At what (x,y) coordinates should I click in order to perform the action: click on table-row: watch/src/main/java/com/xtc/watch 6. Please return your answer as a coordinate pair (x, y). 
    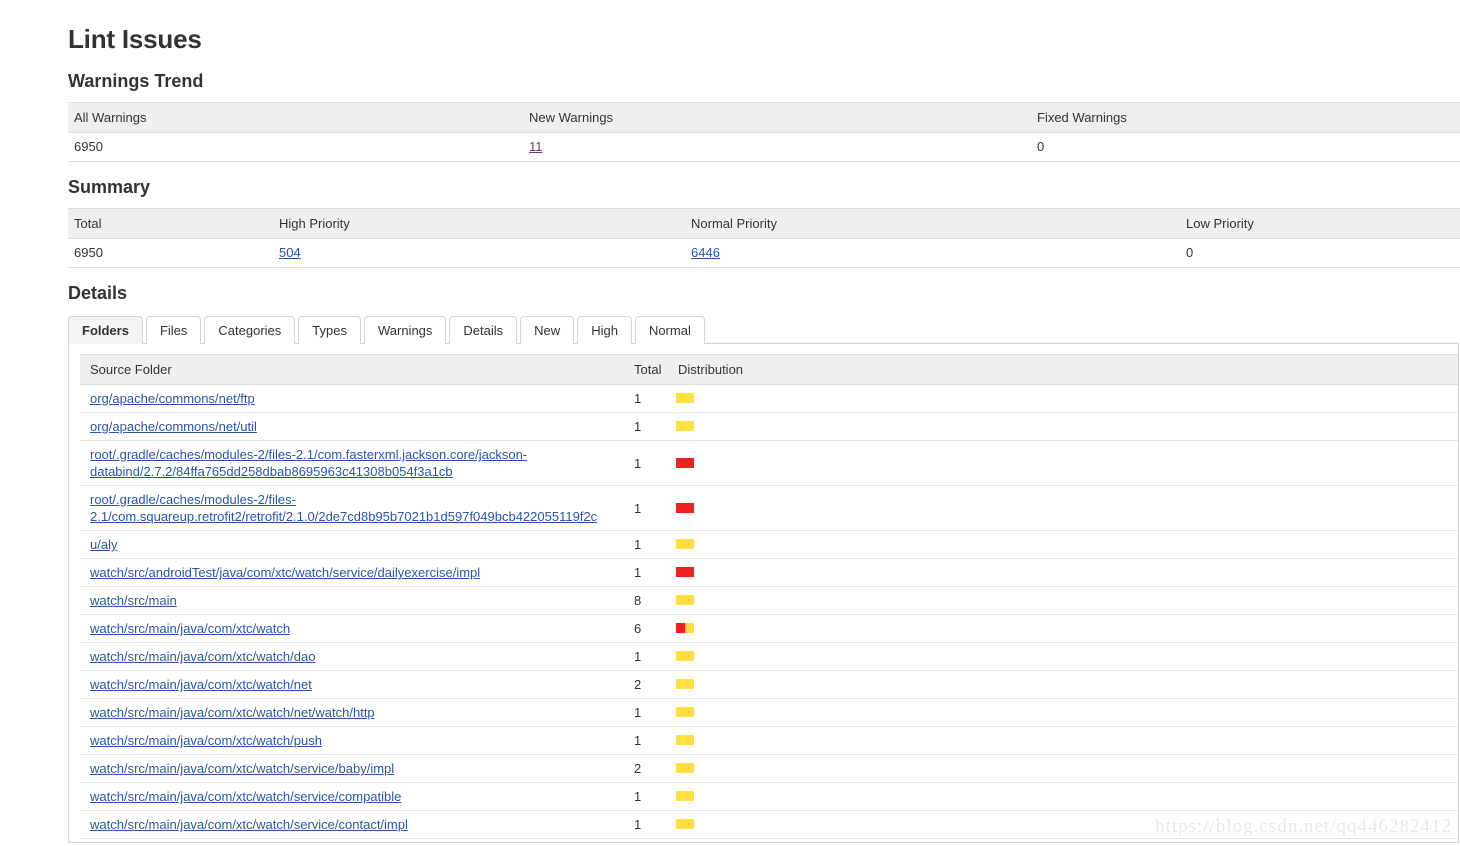
    Looking at the image, I should click on (769, 628).